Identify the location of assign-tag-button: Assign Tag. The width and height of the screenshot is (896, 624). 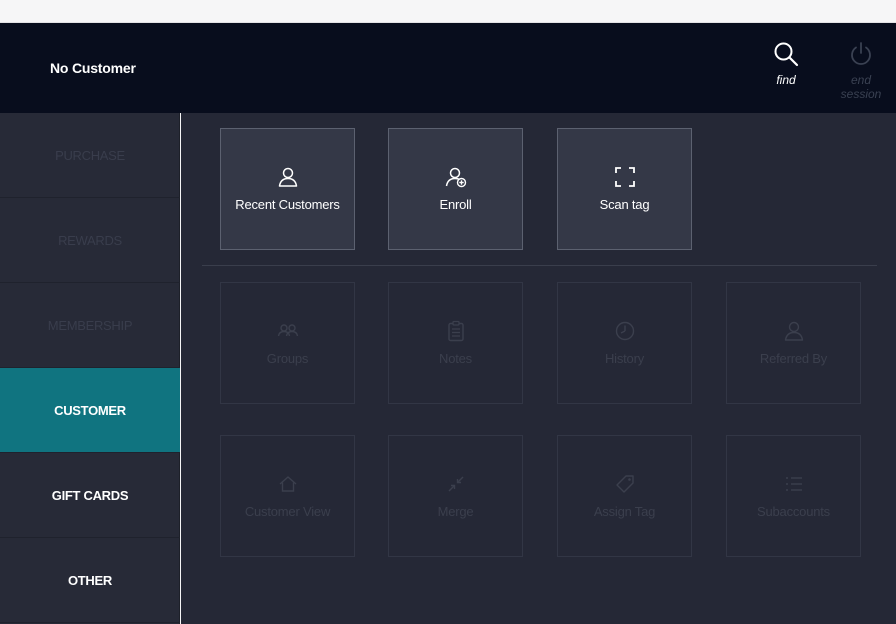
(624, 496).